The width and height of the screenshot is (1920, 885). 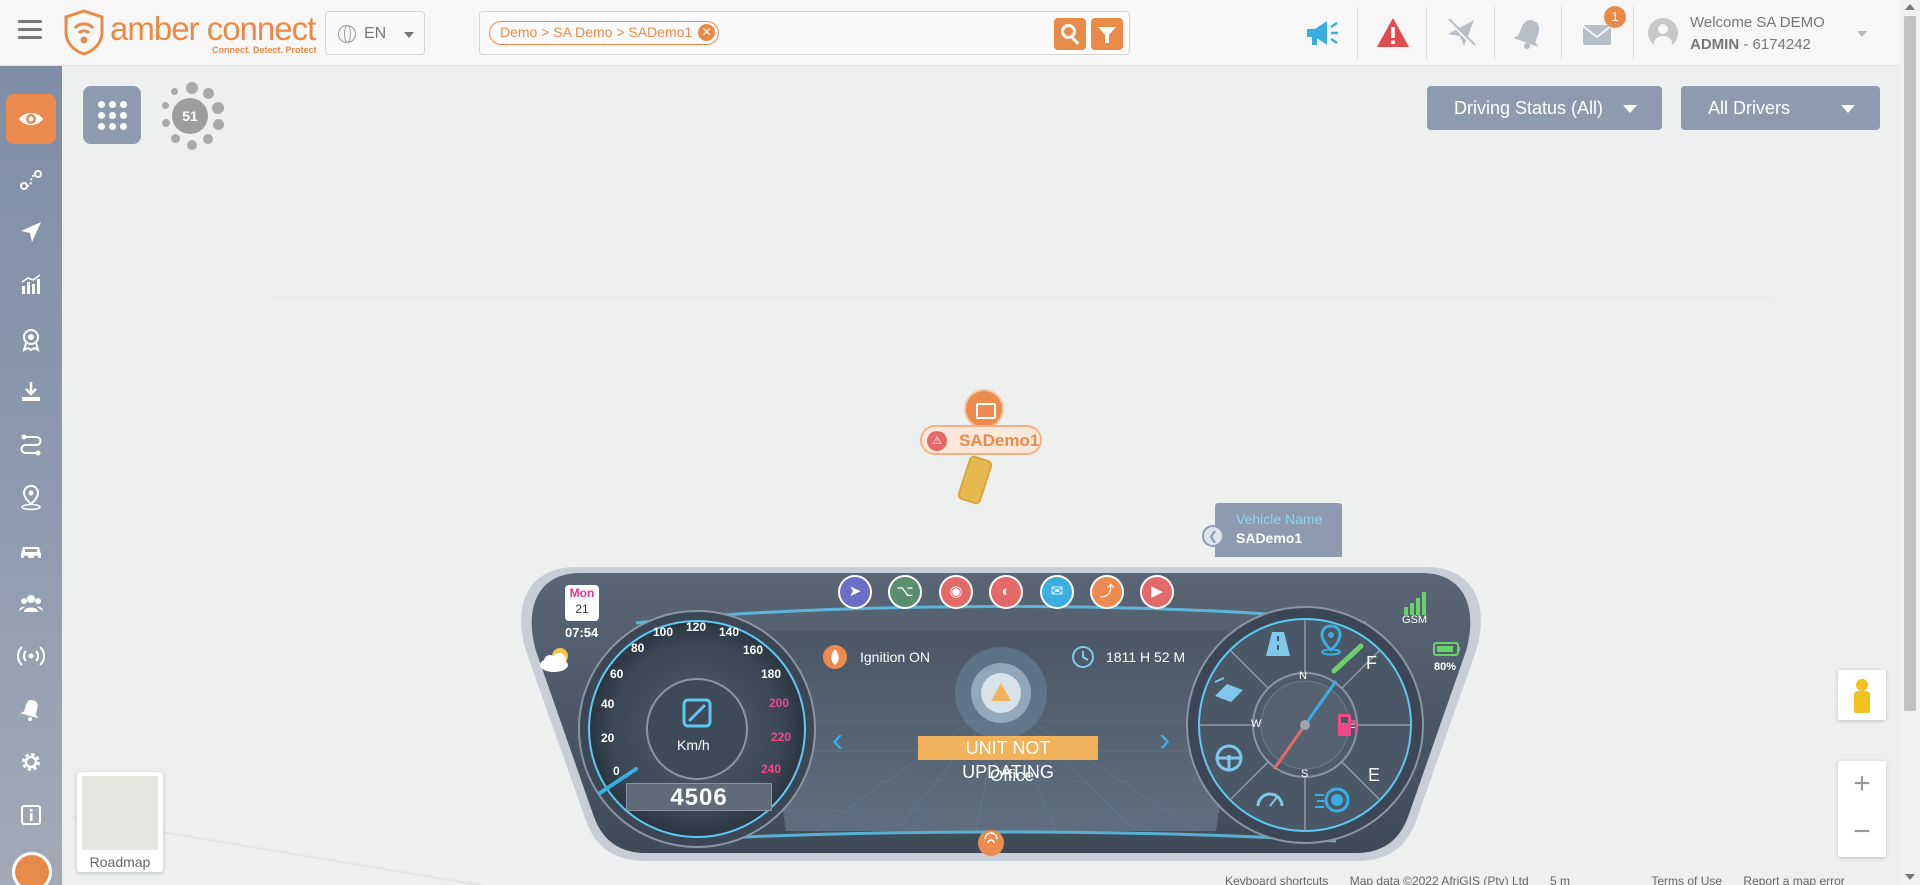 What do you see at coordinates (31, 762) in the screenshot?
I see `sidebar-item-settings` at bounding box center [31, 762].